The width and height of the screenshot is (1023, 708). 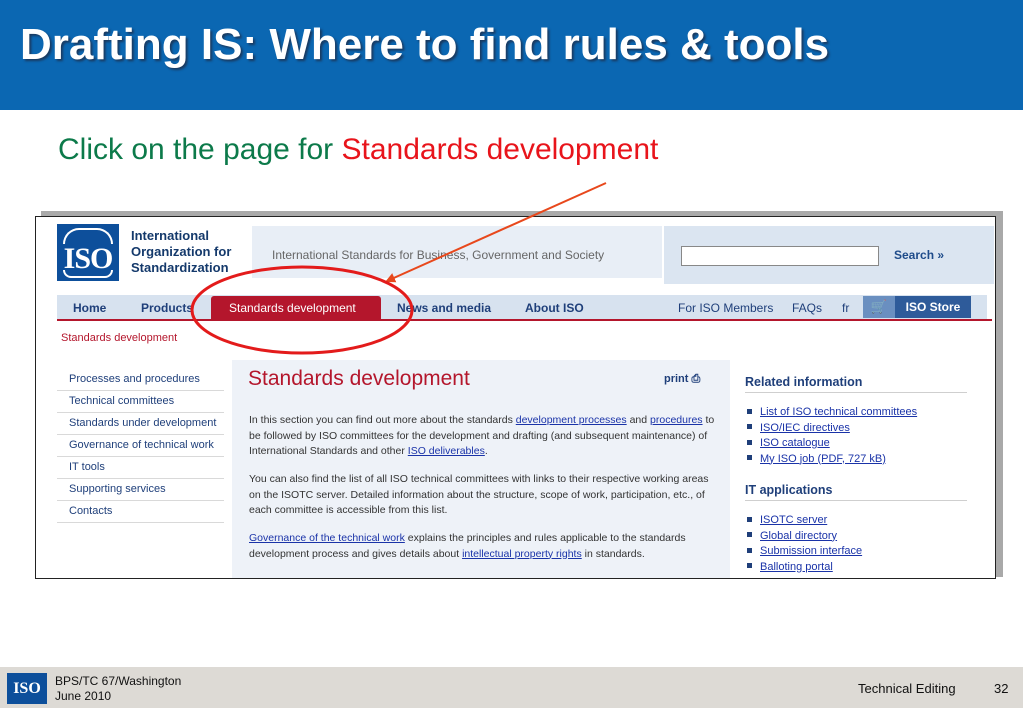 I want to click on nav-iso-store: ISO Store, so click(x=933, y=307).